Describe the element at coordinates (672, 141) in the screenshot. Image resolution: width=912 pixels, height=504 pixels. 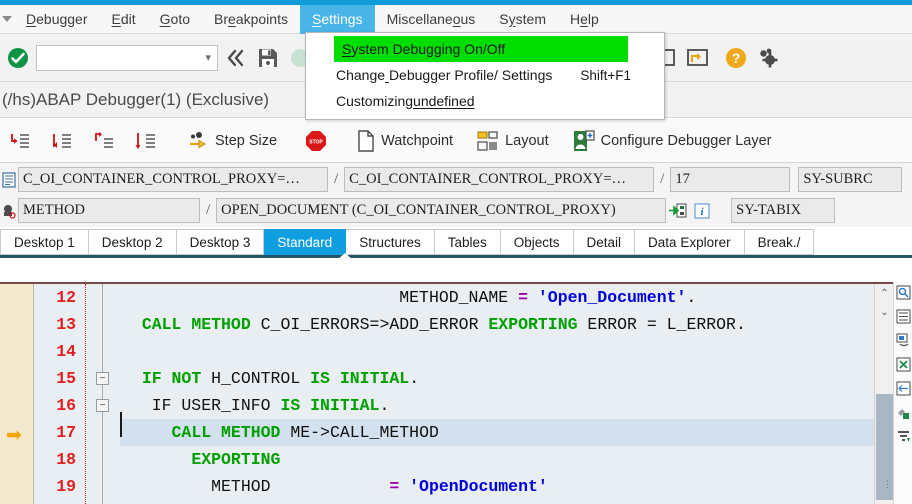
I see `configure-debugger-layer-button: Configure Debugger Layer` at that location.